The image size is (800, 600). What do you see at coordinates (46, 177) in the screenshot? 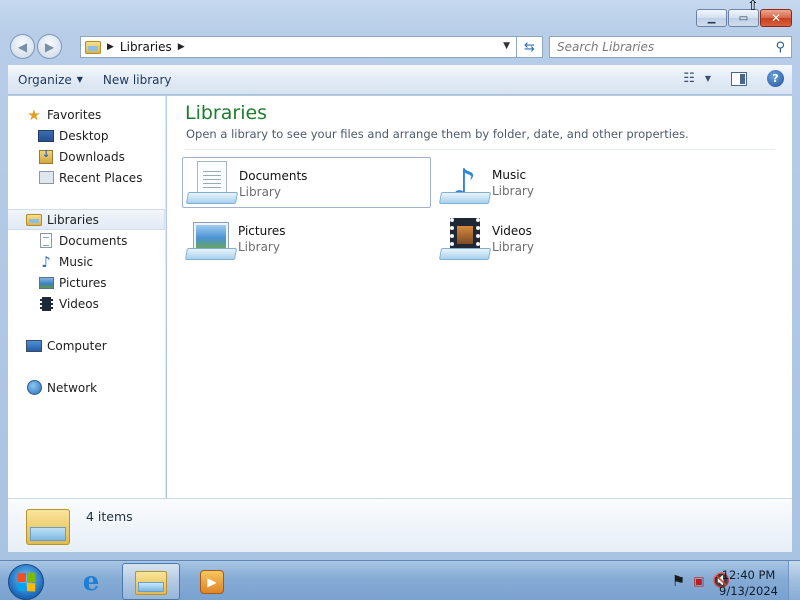
I see `recent-places-icon` at bounding box center [46, 177].